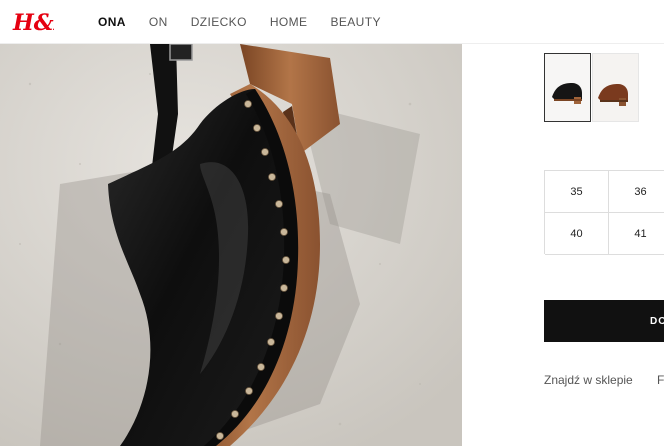 The width and height of the screenshot is (664, 446). I want to click on size-option: 36, so click(636, 192).